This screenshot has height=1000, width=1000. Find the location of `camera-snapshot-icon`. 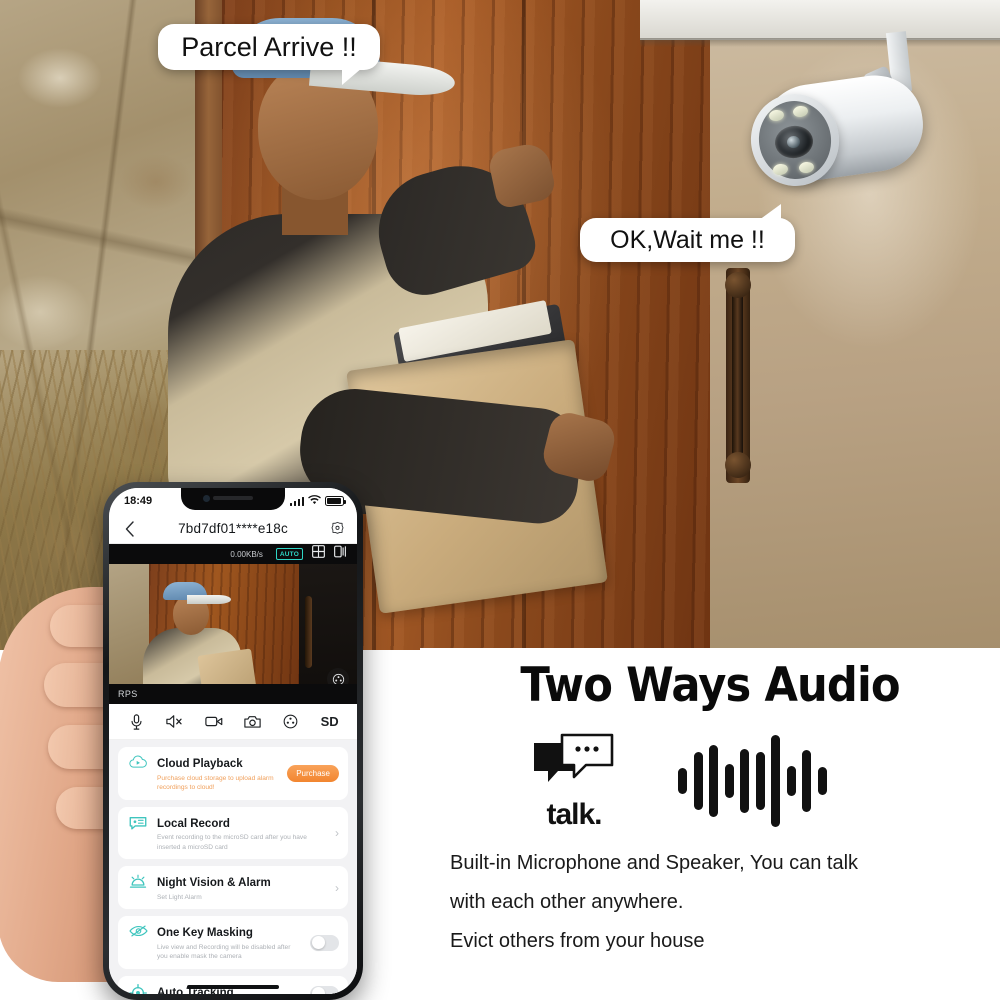

camera-snapshot-icon is located at coordinates (252, 722).